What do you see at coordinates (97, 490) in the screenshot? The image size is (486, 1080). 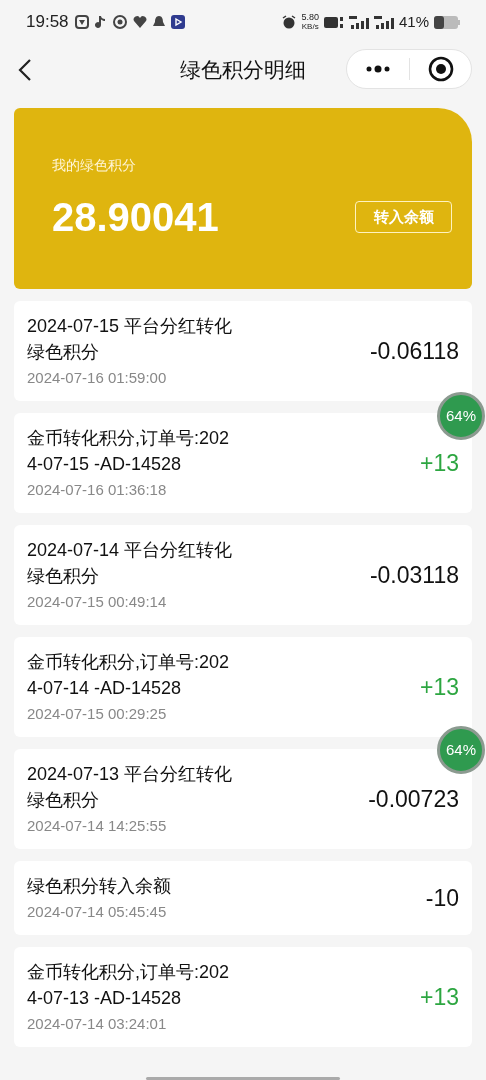 I see `record-time: 2024-07-16 01:36:18` at bounding box center [97, 490].